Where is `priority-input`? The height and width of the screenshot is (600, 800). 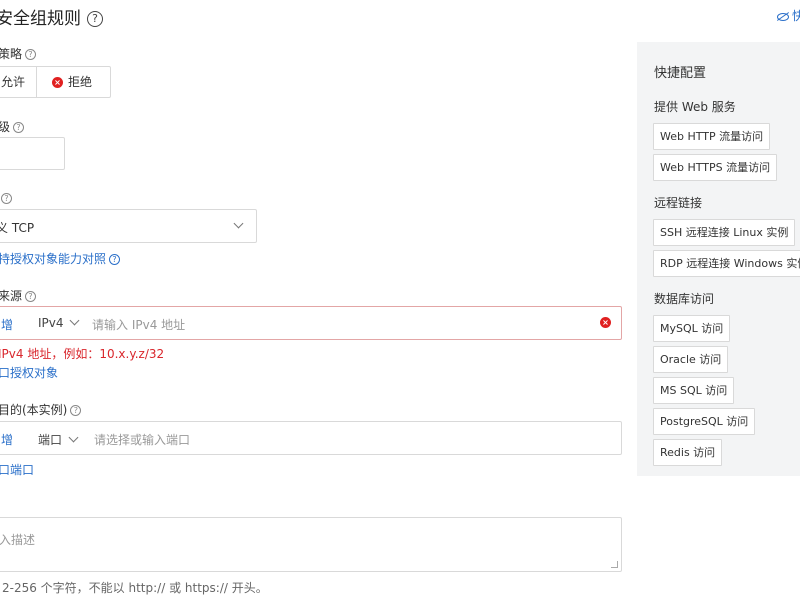 priority-input is located at coordinates (32, 153).